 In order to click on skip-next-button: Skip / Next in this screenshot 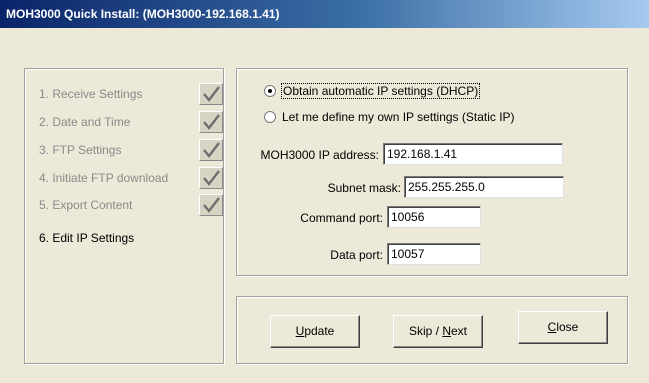, I will do `click(438, 331)`.